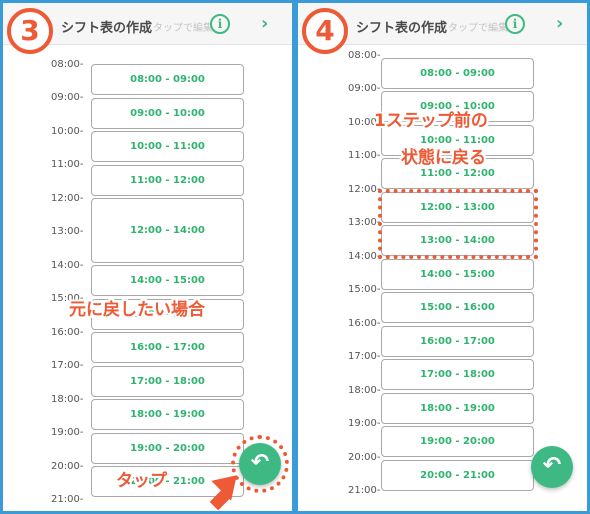 The width and height of the screenshot is (590, 514). What do you see at coordinates (167, 180) in the screenshot?
I see `shift-slot: 11:00 - 12:00` at bounding box center [167, 180].